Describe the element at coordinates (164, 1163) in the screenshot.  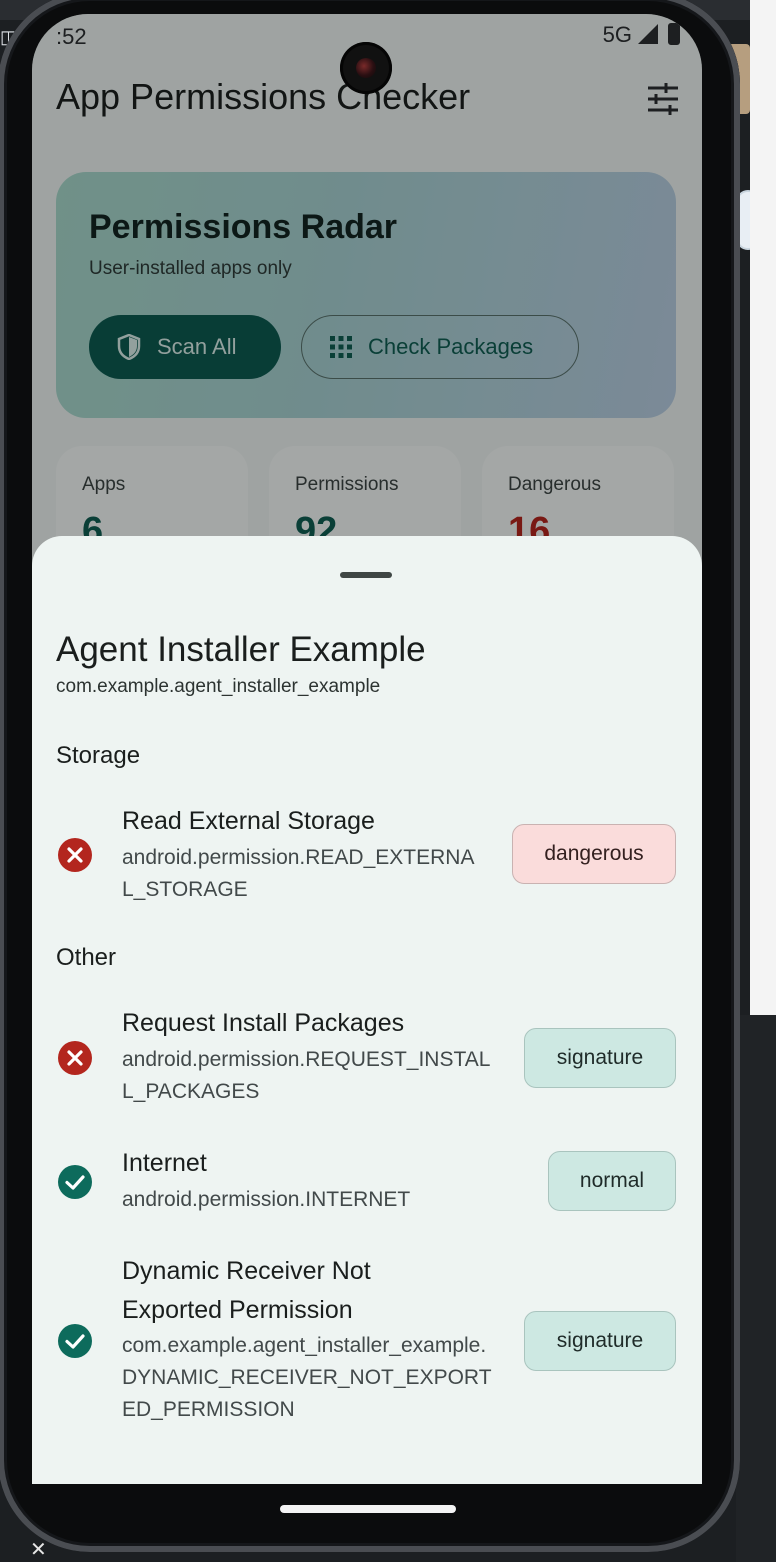
I see `permission-title: Internet` at that location.